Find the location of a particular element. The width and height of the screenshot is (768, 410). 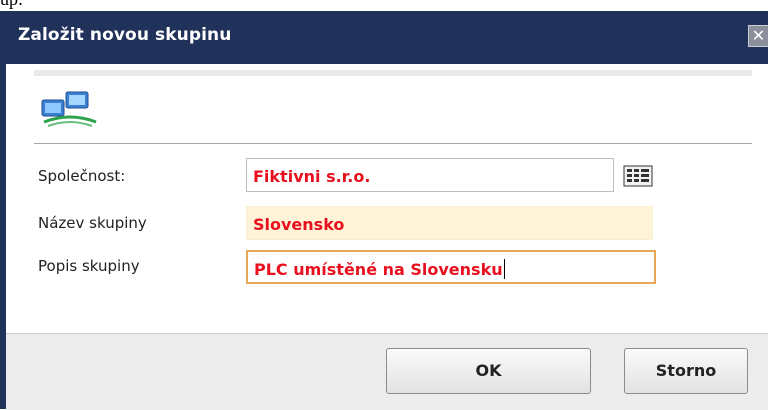

page-caption: up: is located at coordinates (11, 5).